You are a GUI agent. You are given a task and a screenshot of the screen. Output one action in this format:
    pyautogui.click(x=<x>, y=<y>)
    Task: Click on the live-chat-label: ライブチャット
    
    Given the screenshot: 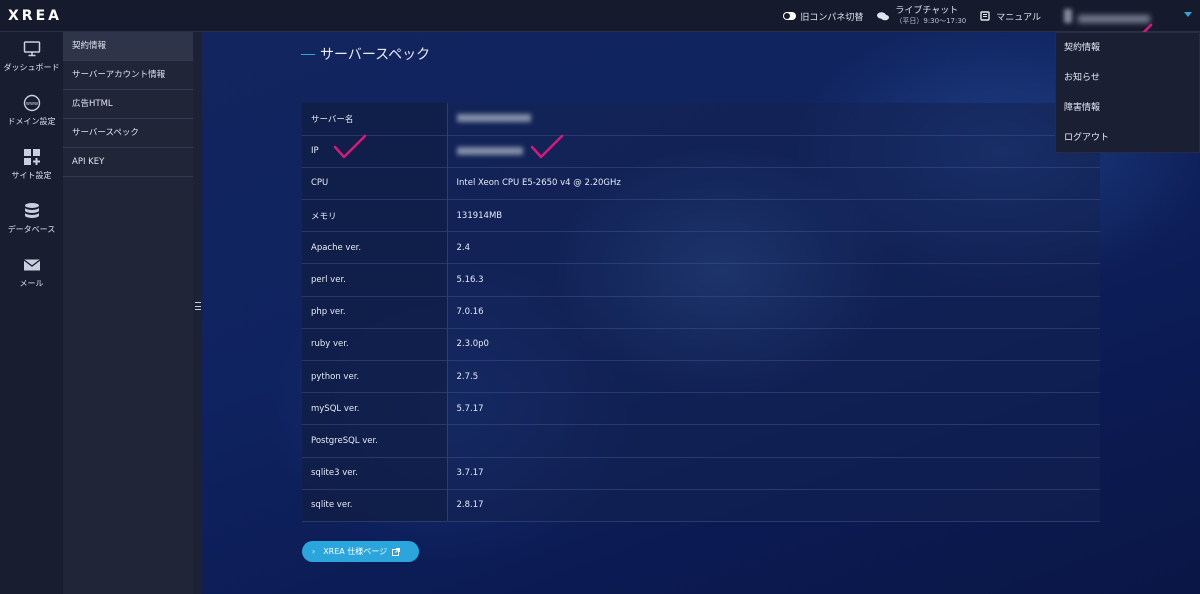 What is the action you would take?
    pyautogui.click(x=927, y=11)
    